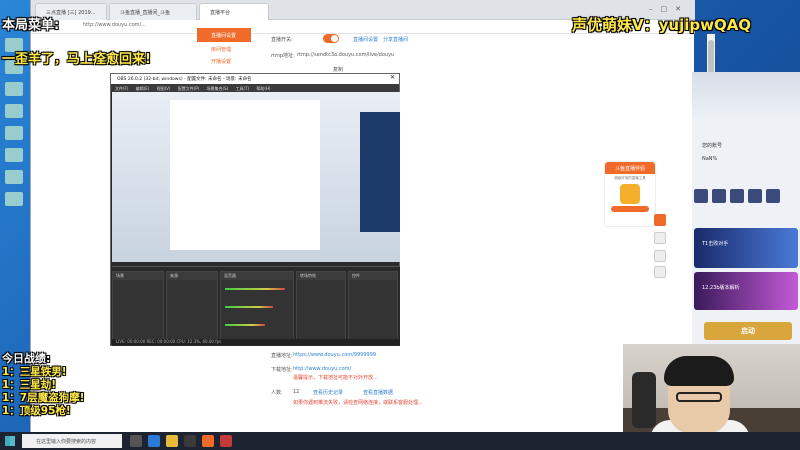 This screenshot has height=450, width=800. What do you see at coordinates (208, 441) in the screenshot?
I see `douyu-icon` at bounding box center [208, 441].